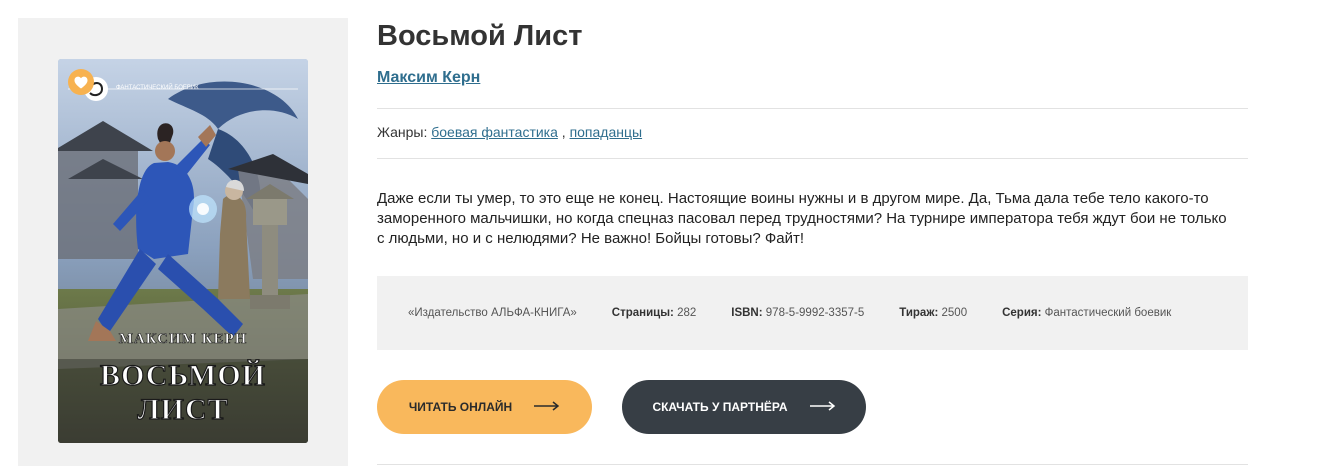  What do you see at coordinates (157, 87) in the screenshot?
I see `cover-series-badge: ФАНТАСТИЧЕСКИЙ БОЕВИК` at bounding box center [157, 87].